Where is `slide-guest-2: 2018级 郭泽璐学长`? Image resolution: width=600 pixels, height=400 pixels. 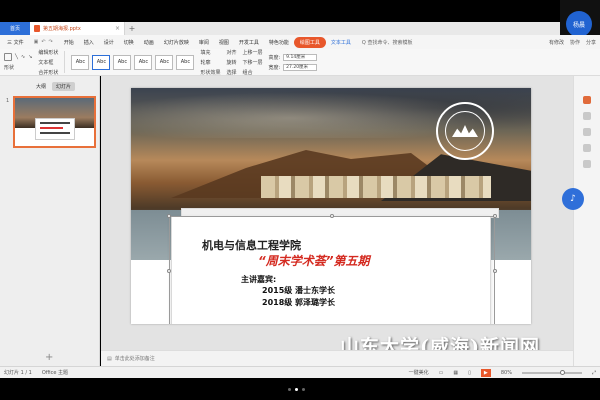 slide-guest-2: 2018级 郭泽璐学长 is located at coordinates (298, 302).